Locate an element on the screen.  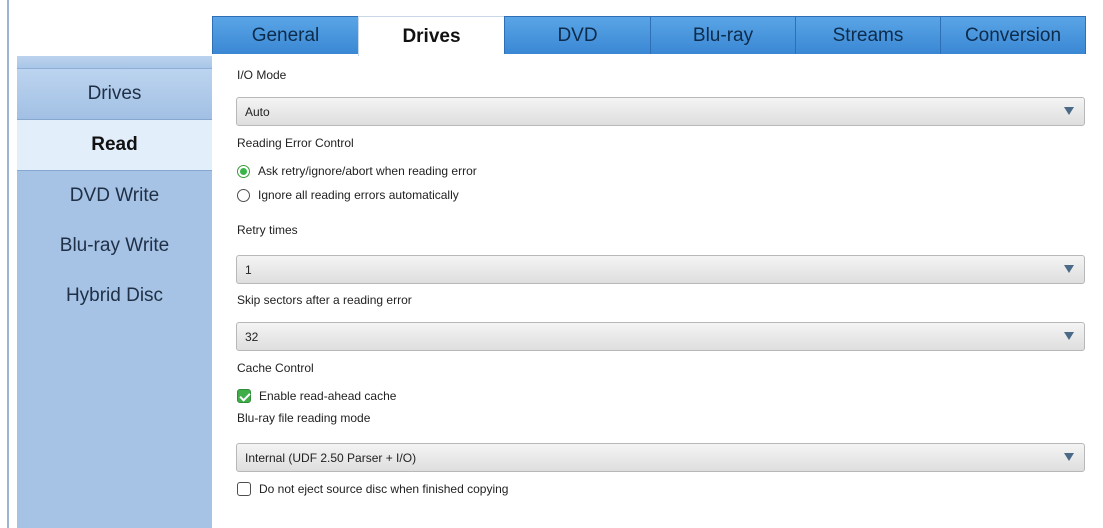
checkbox-icon is located at coordinates (244, 489).